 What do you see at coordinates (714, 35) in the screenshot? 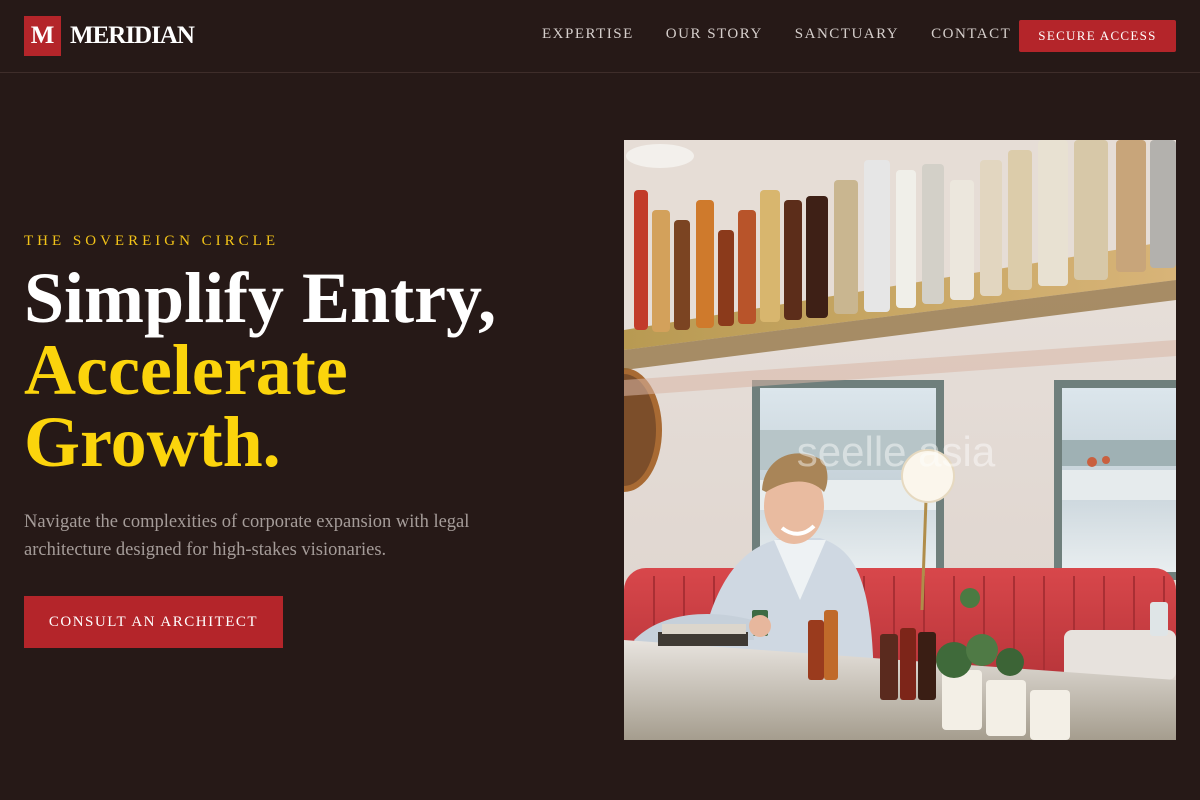
I see `nav-item-our-story: OUR STORY` at bounding box center [714, 35].